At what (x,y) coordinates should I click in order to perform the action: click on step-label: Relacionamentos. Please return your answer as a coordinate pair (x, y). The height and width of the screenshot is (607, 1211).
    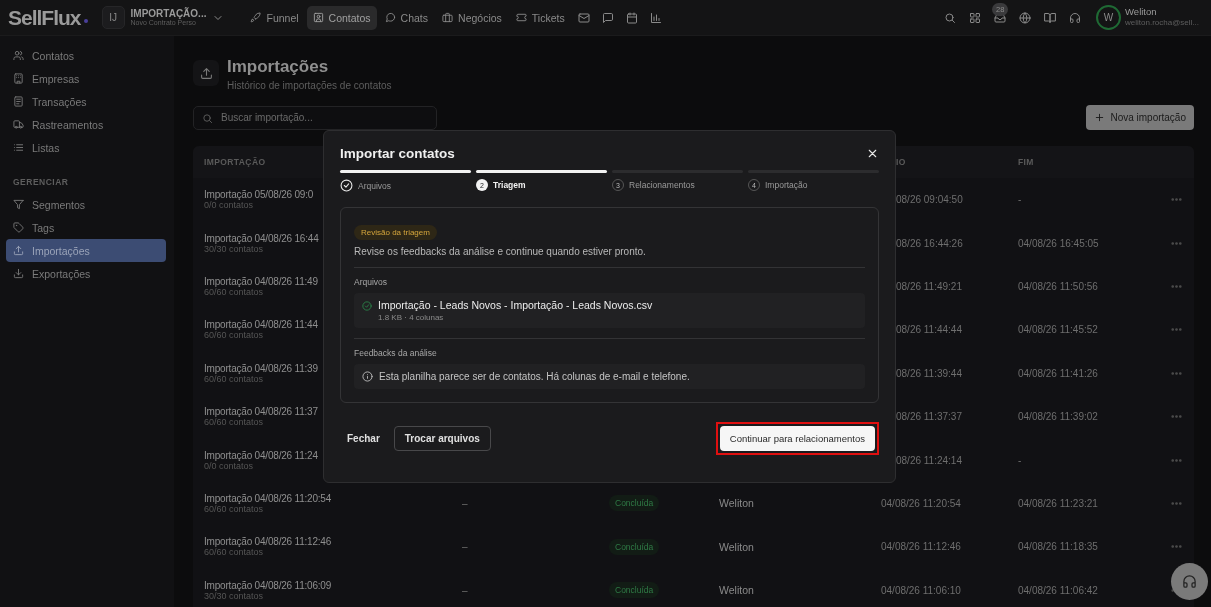
    Looking at the image, I should click on (662, 185).